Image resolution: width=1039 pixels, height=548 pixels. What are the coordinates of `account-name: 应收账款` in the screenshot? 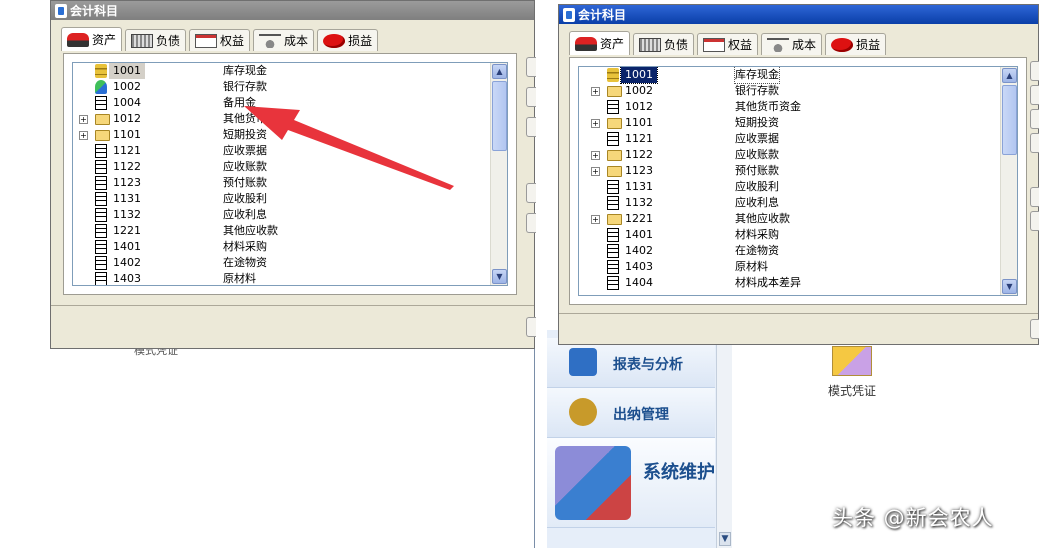 It's located at (757, 154).